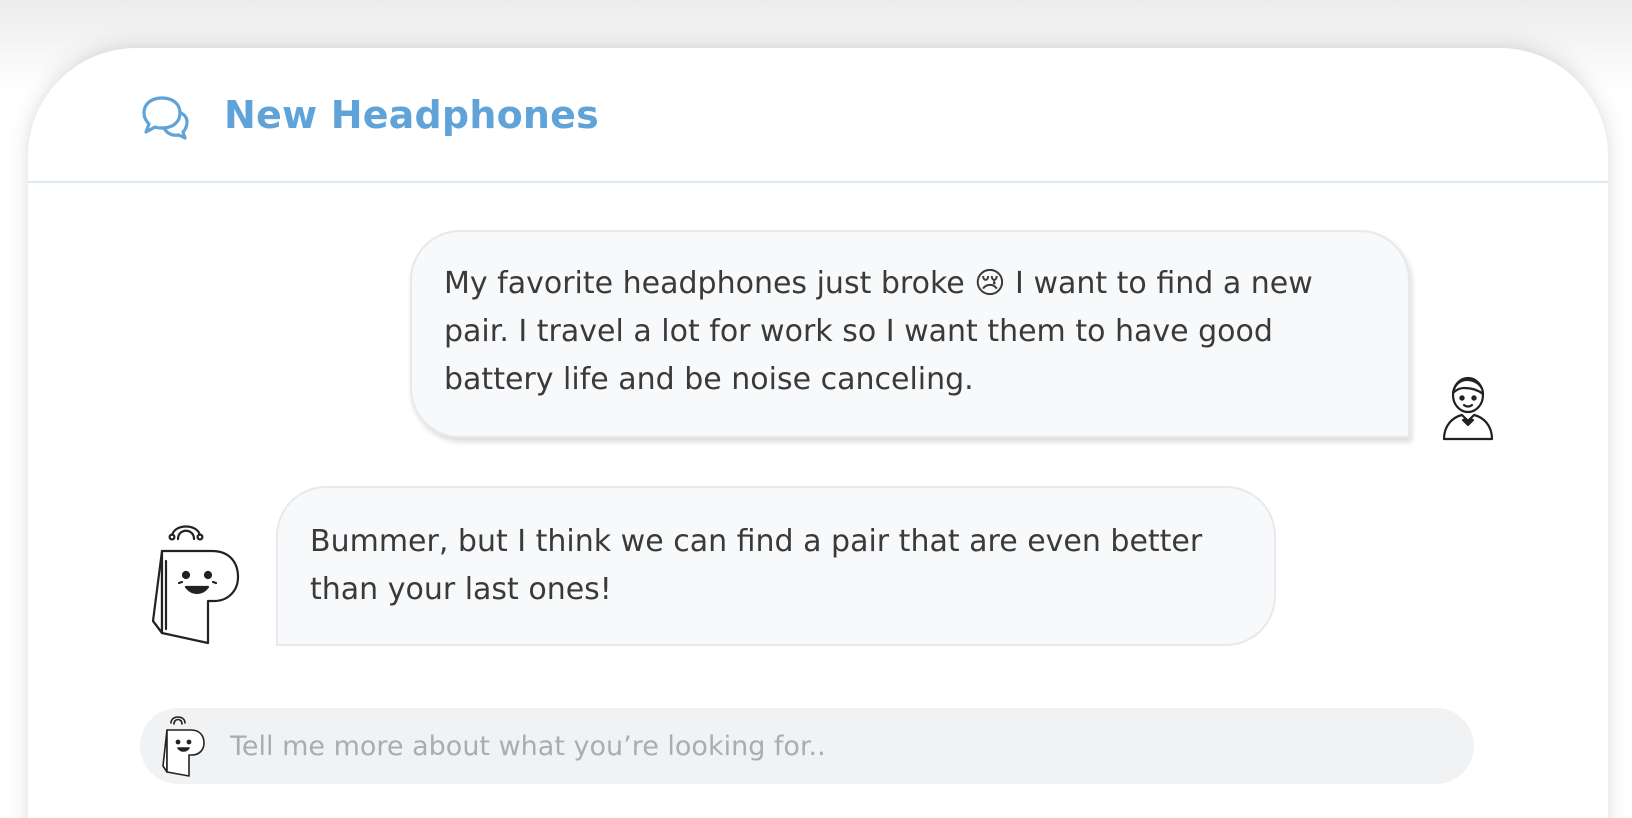 The height and width of the screenshot is (818, 1632). I want to click on user-avatar-icon, so click(1468, 407).